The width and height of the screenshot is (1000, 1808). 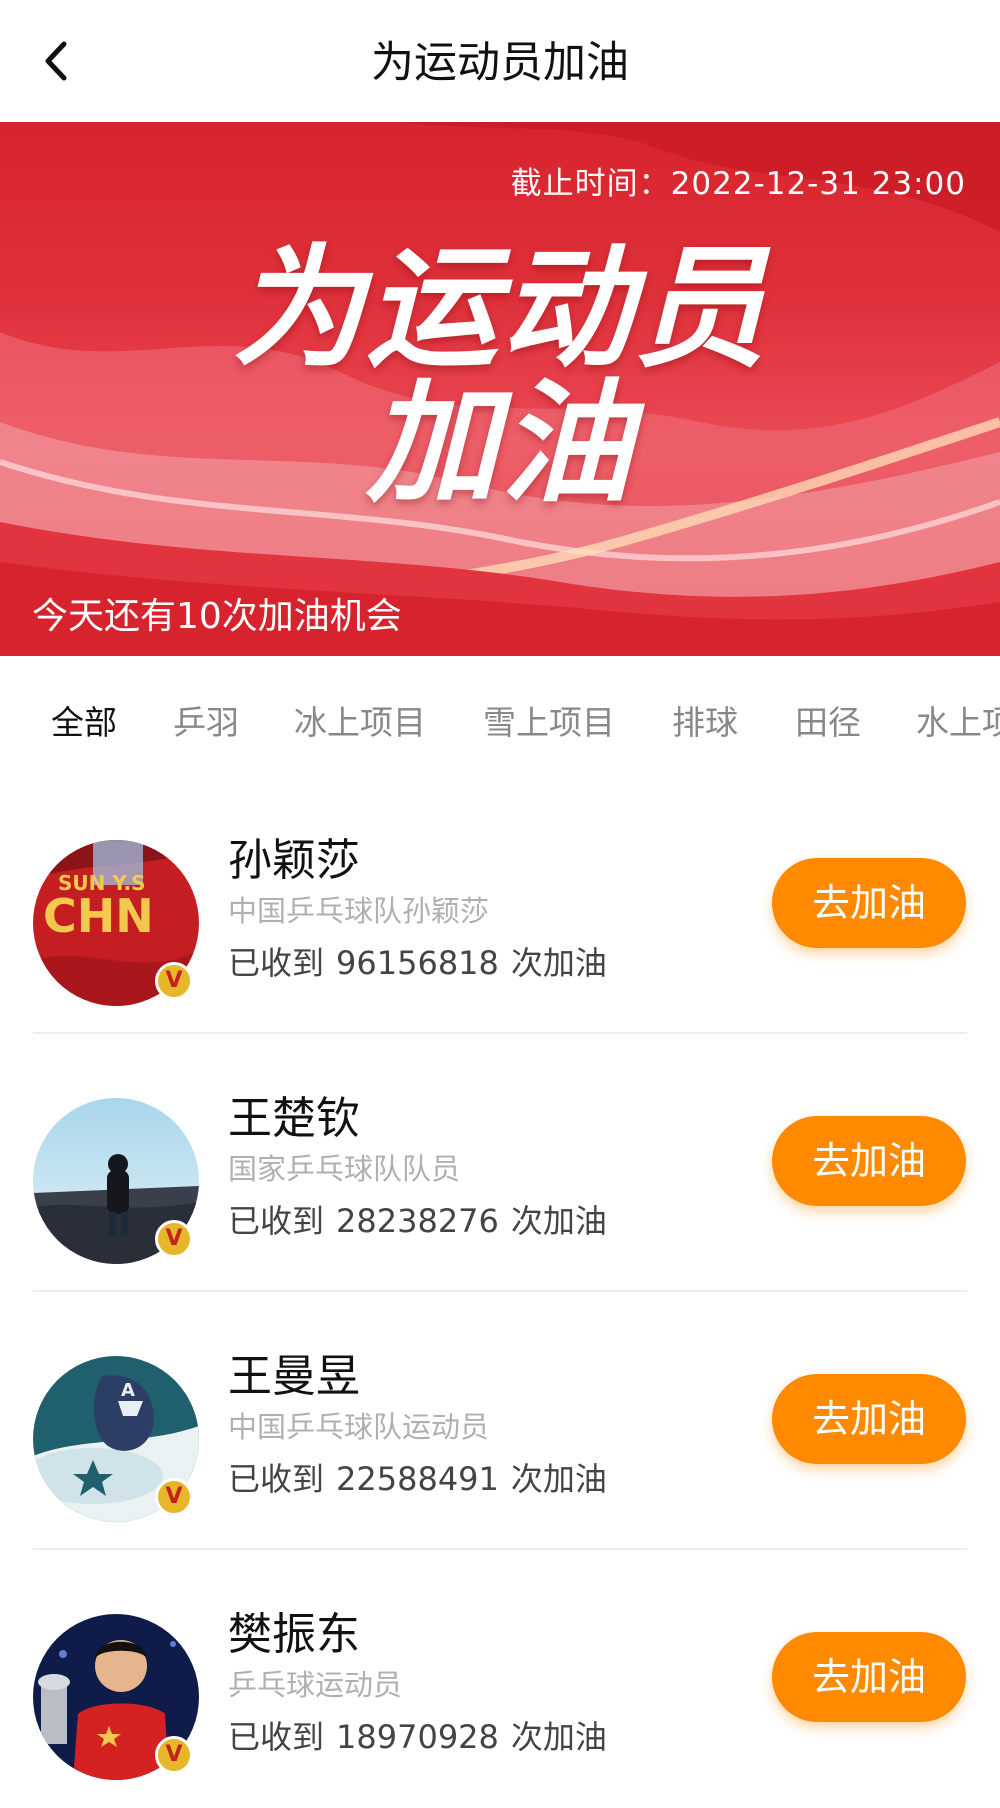 I want to click on athlete-description: 中国乒乓球队运动员, so click(x=359, y=1427).